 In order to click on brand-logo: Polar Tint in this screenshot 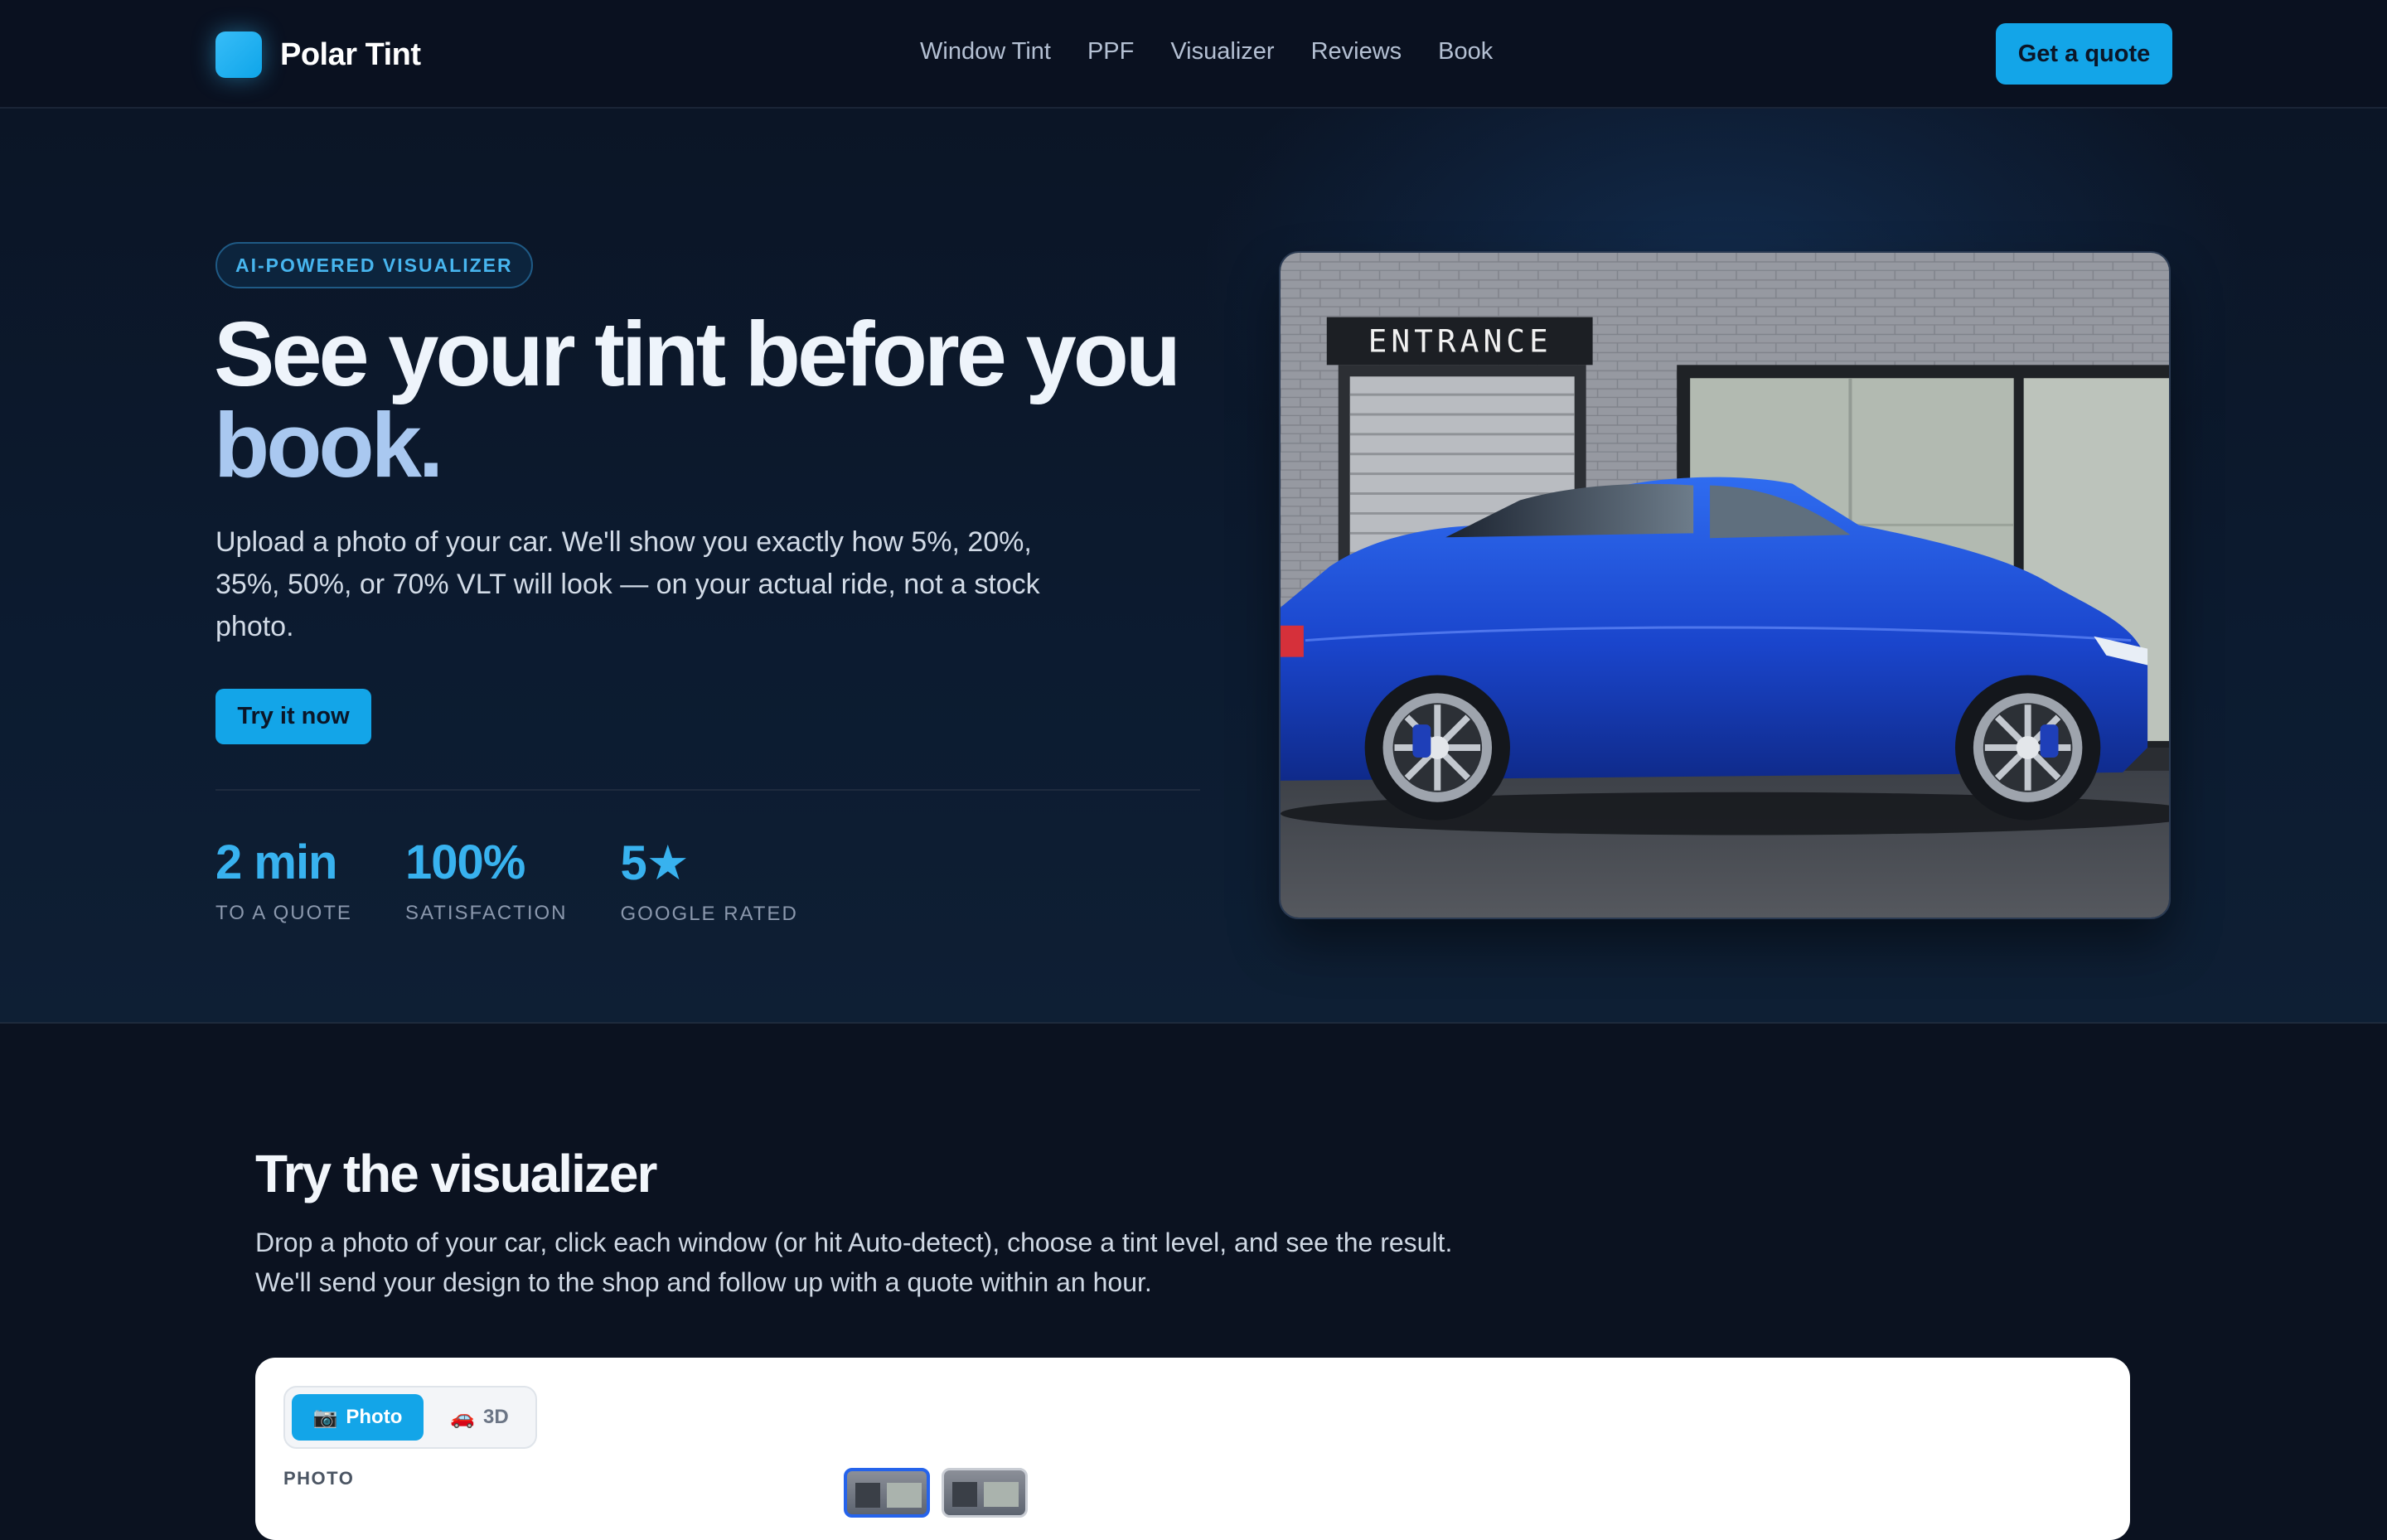, I will do `click(318, 55)`.